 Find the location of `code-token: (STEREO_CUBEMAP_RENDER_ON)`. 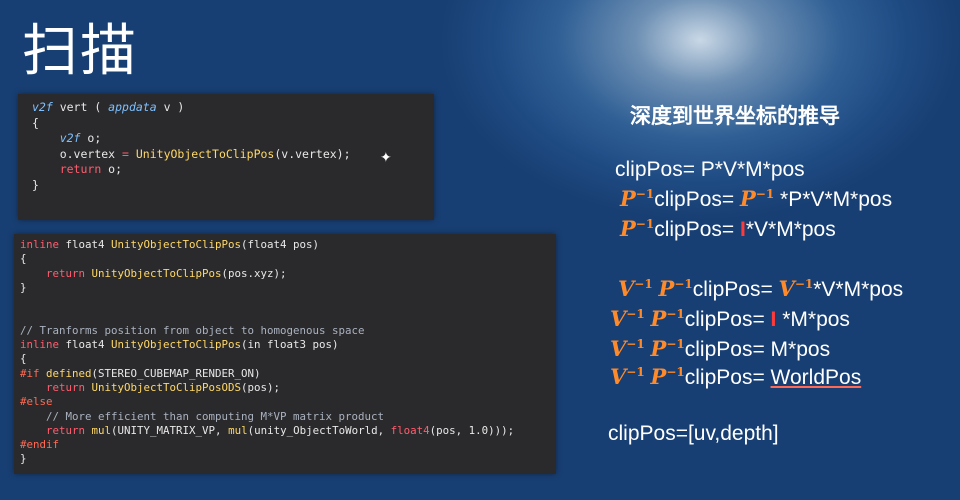

code-token: (STEREO_CUBEMAP_RENDER_ON) is located at coordinates (176, 373).